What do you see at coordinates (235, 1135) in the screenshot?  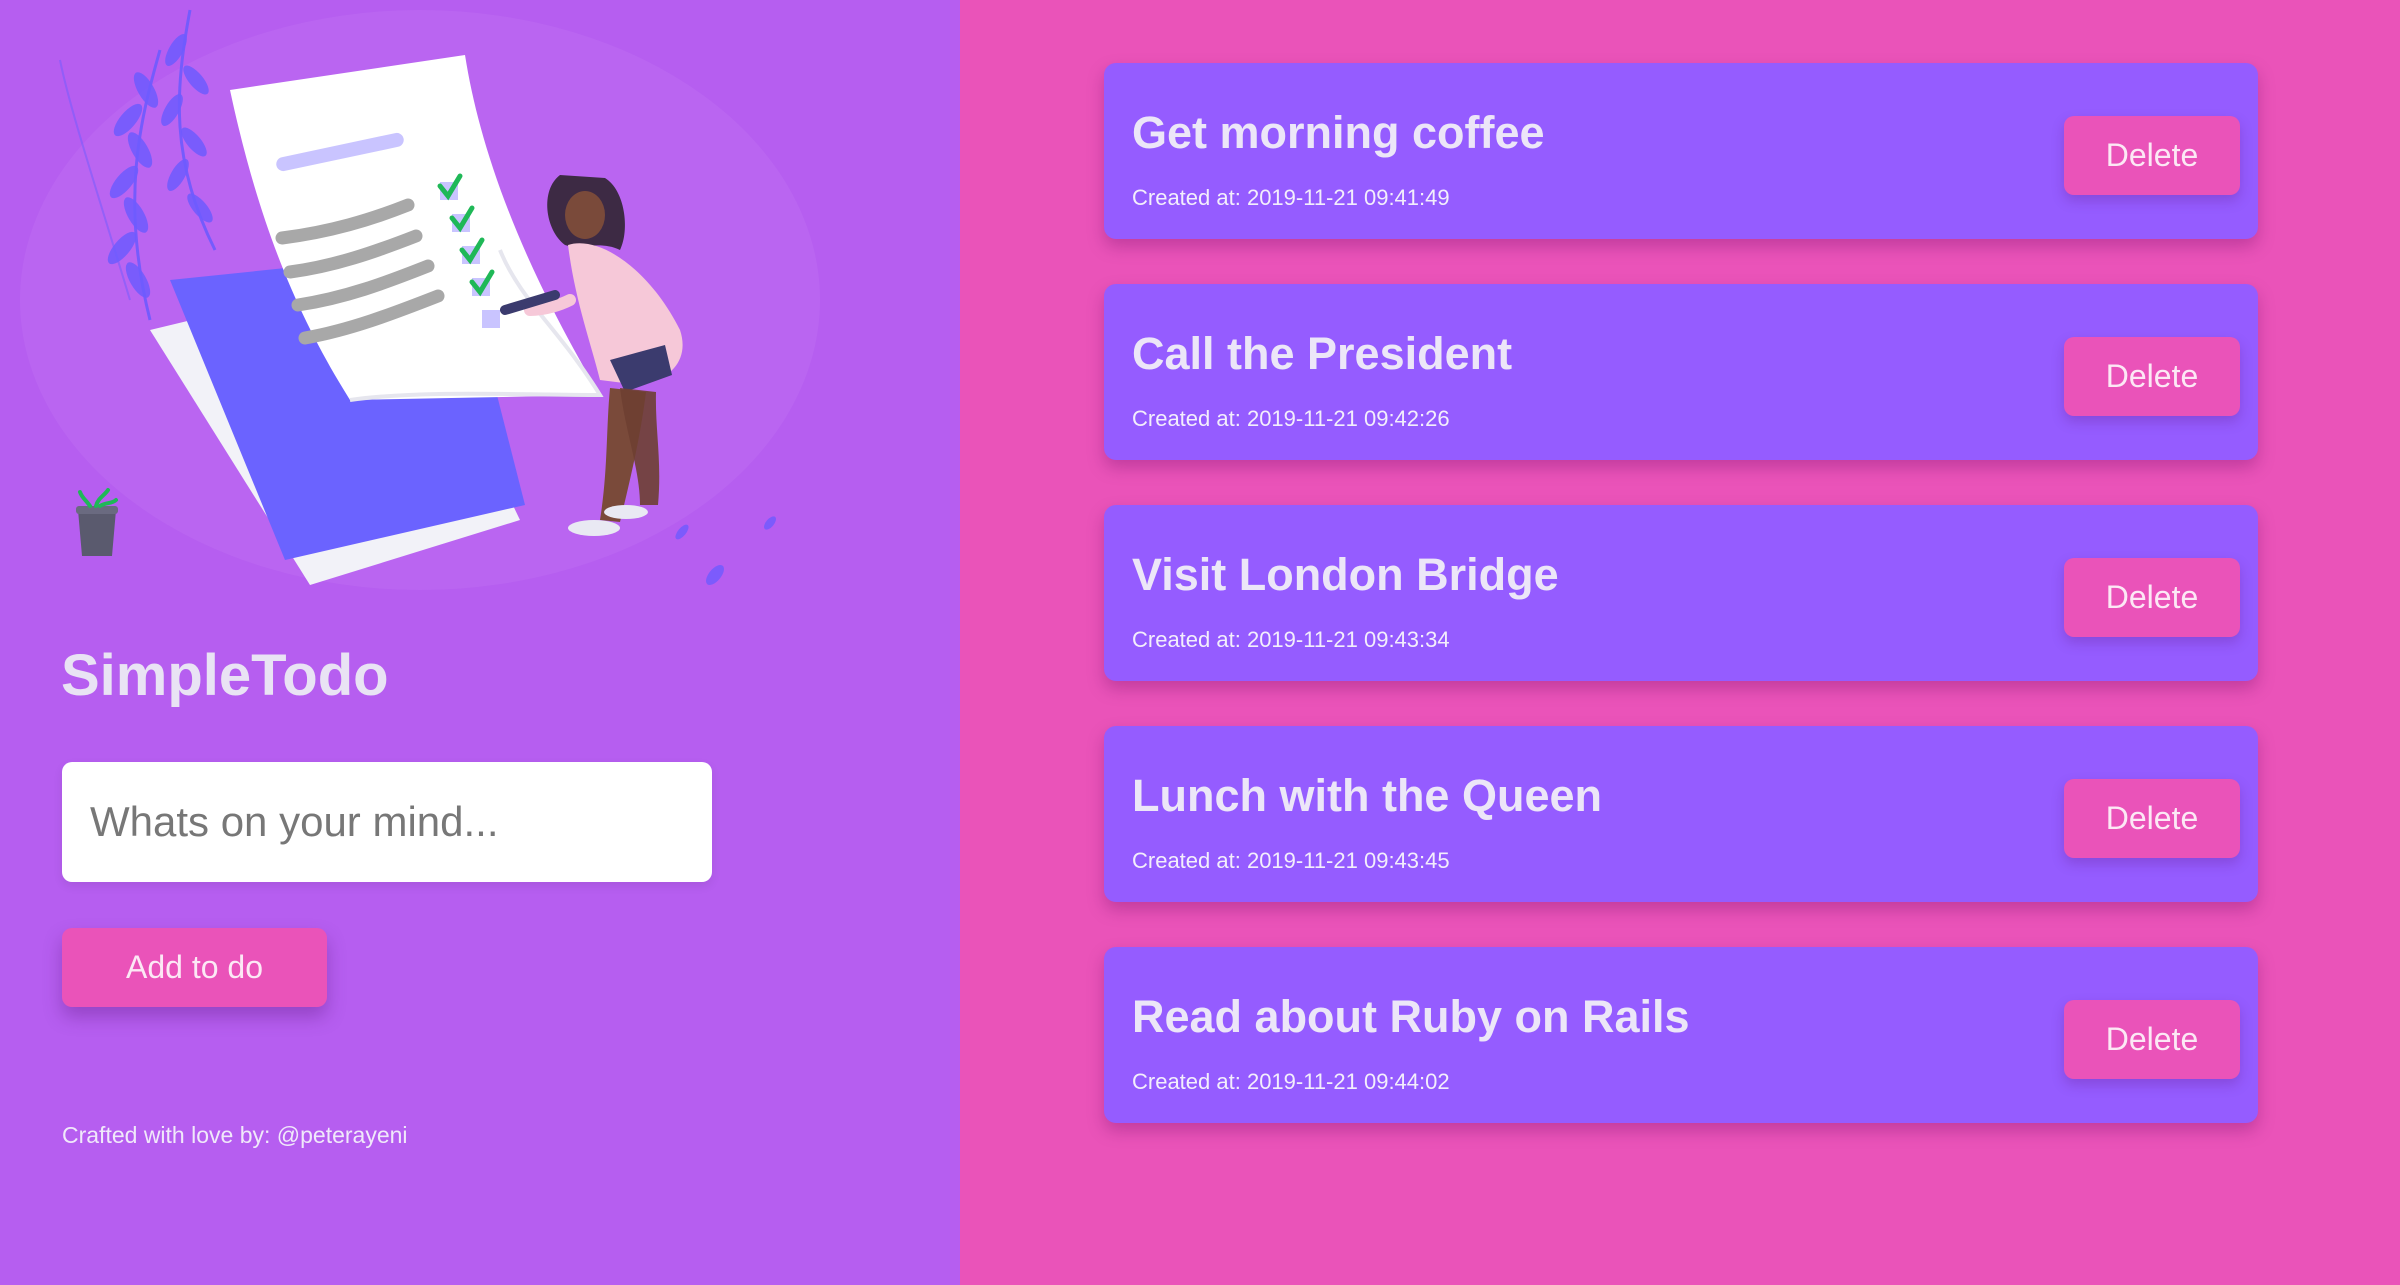 I see `footer-credit: Crafted with love by: @peterayeni` at bounding box center [235, 1135].